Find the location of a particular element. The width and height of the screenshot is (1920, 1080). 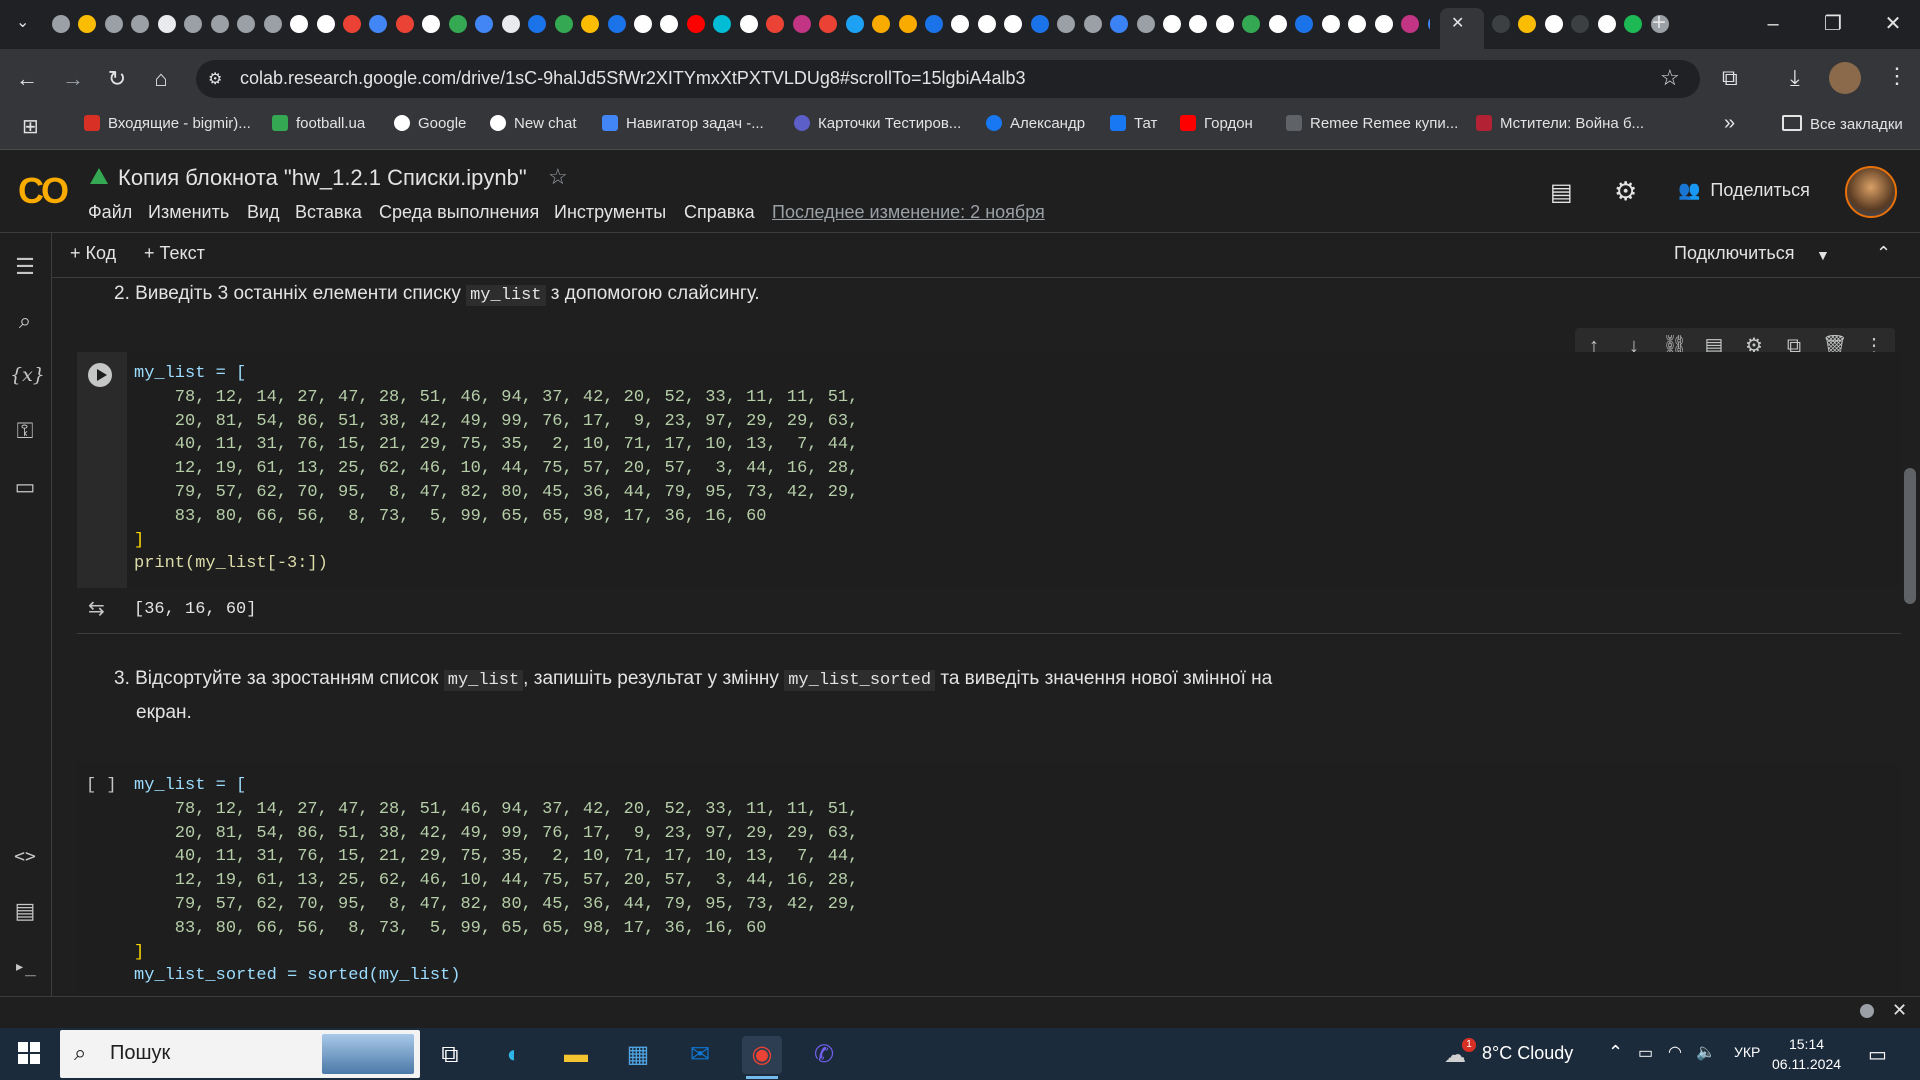

notifications-icon: ▭ is located at coordinates (1877, 1054).